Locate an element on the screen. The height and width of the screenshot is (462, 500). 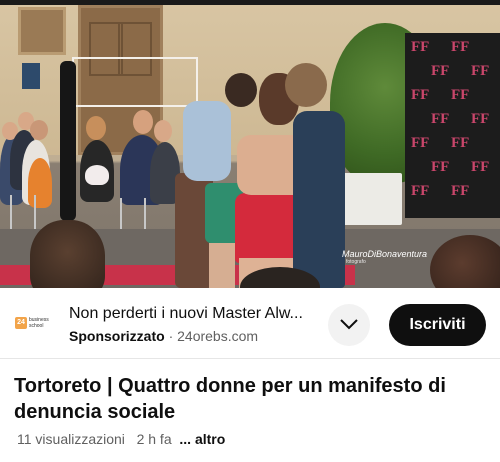
video-scene-foreground-head is located at coordinates (67, 254).